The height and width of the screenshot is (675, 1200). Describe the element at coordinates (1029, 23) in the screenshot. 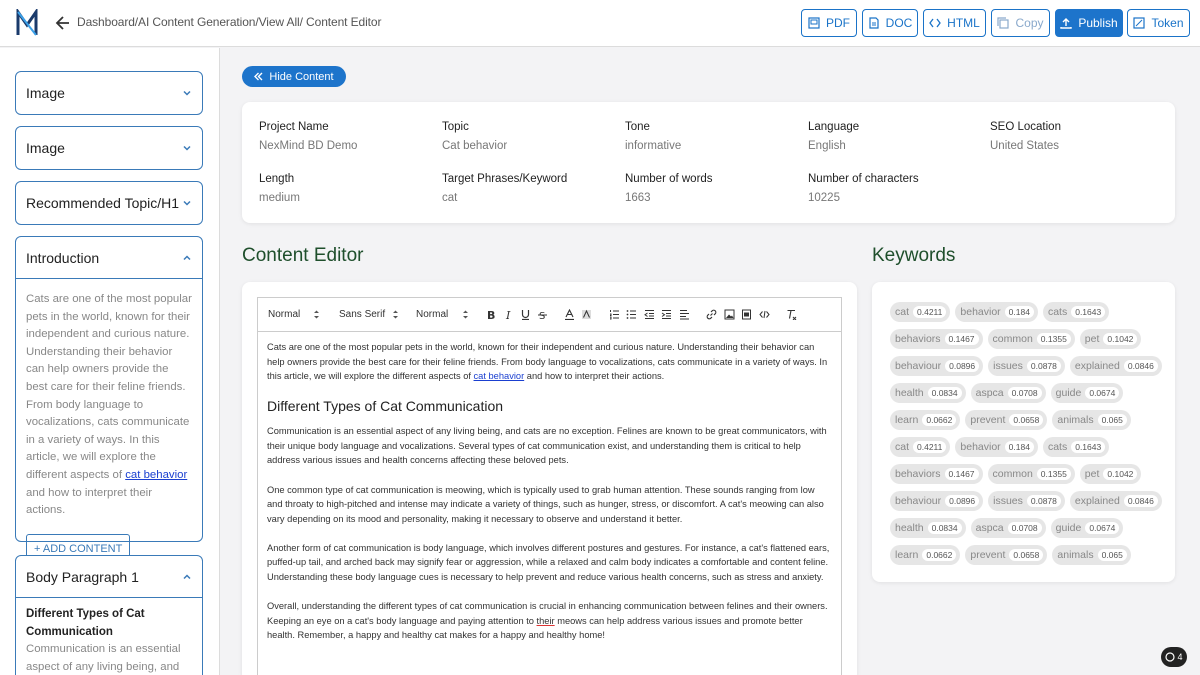

I see `copy-label: Copy` at that location.